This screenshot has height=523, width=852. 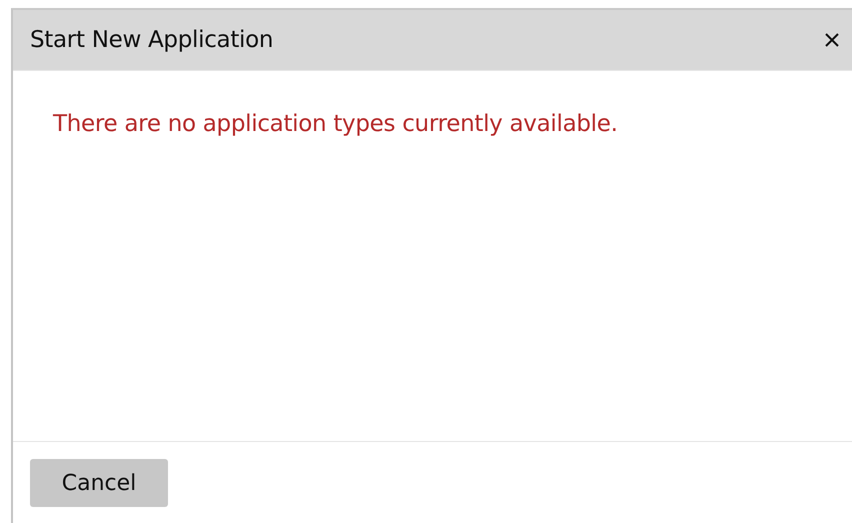 I want to click on dialog-title: Start New Application, so click(x=152, y=40).